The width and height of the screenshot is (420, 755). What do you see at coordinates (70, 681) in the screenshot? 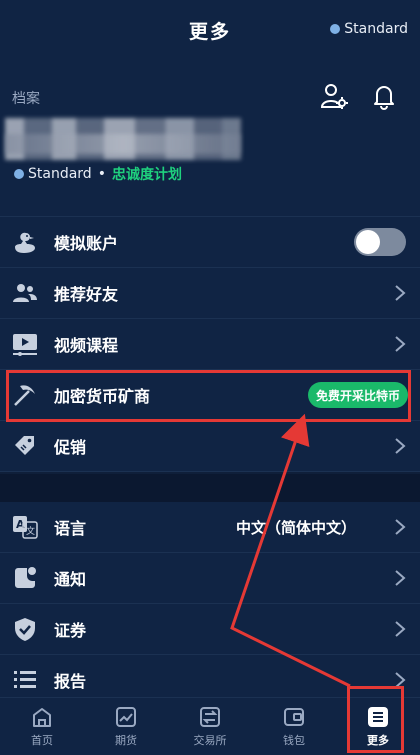
I see `menu-item-label: 报告` at bounding box center [70, 681].